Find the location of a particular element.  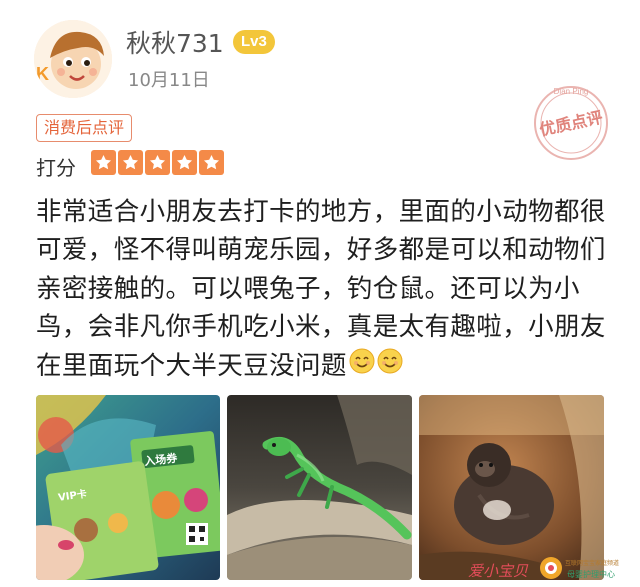

watermark: 爱小宝贝 互联网宝宝家庭频道 母婴护理中心 is located at coordinates (549, 568).